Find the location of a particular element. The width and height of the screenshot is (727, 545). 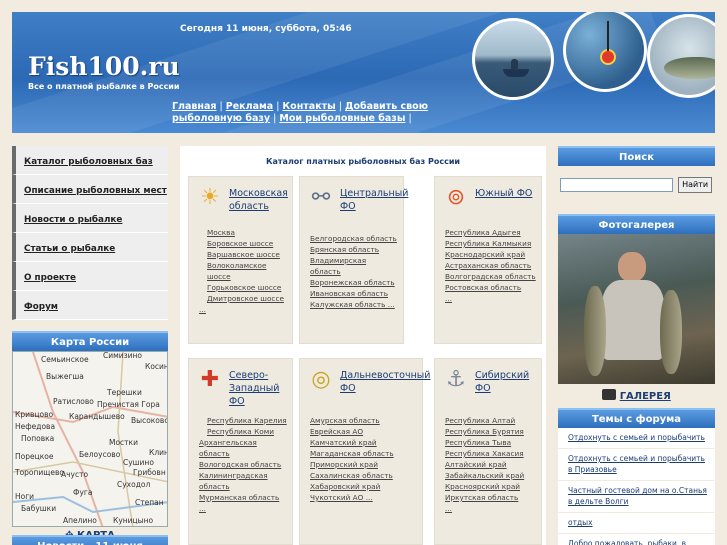

gallery-photo is located at coordinates (636, 309).